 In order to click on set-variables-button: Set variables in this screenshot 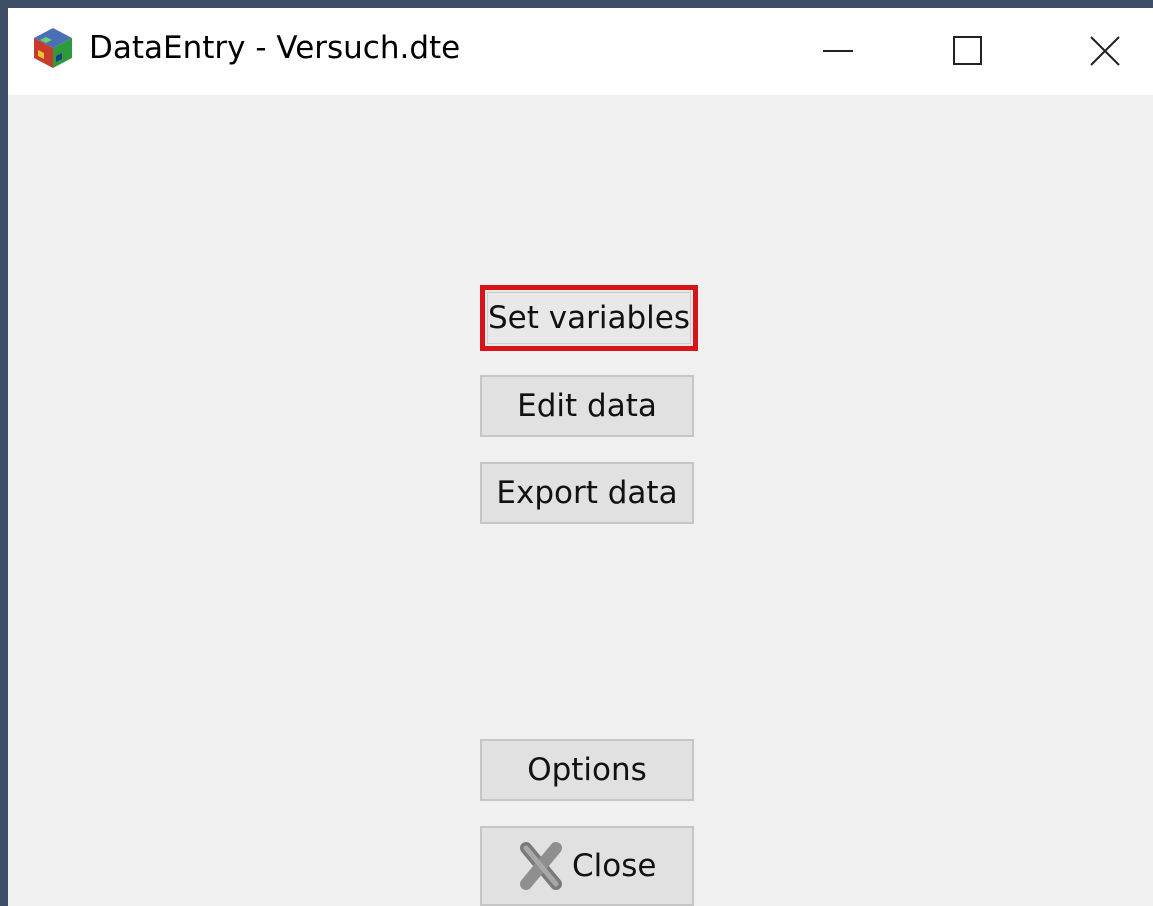, I will do `click(589, 318)`.